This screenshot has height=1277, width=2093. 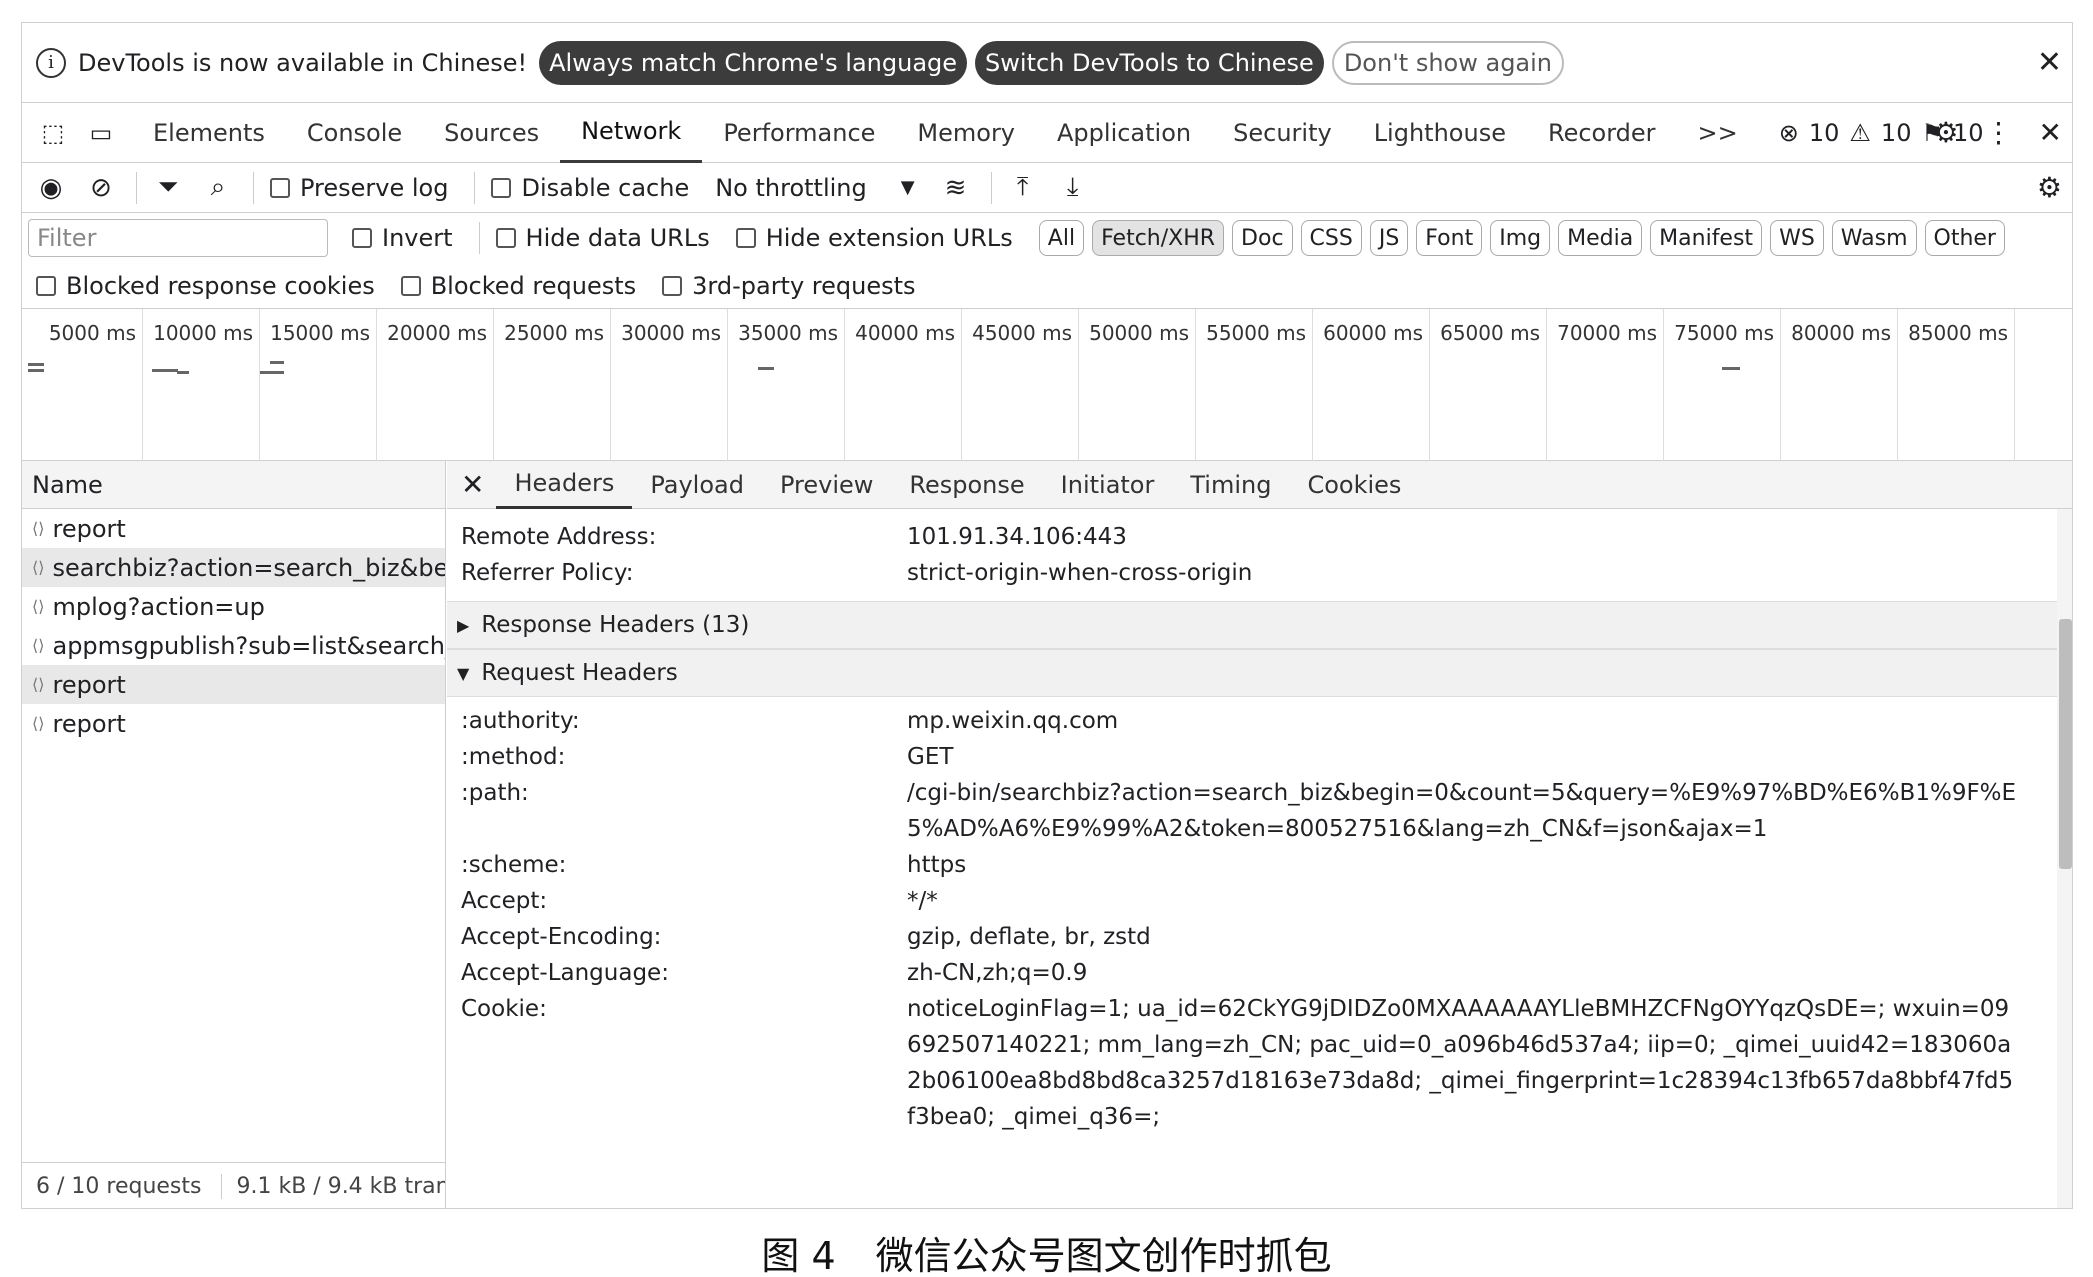 What do you see at coordinates (602, 238) in the screenshot?
I see `hide-data-urls-checkbox: Hide data URLs` at bounding box center [602, 238].